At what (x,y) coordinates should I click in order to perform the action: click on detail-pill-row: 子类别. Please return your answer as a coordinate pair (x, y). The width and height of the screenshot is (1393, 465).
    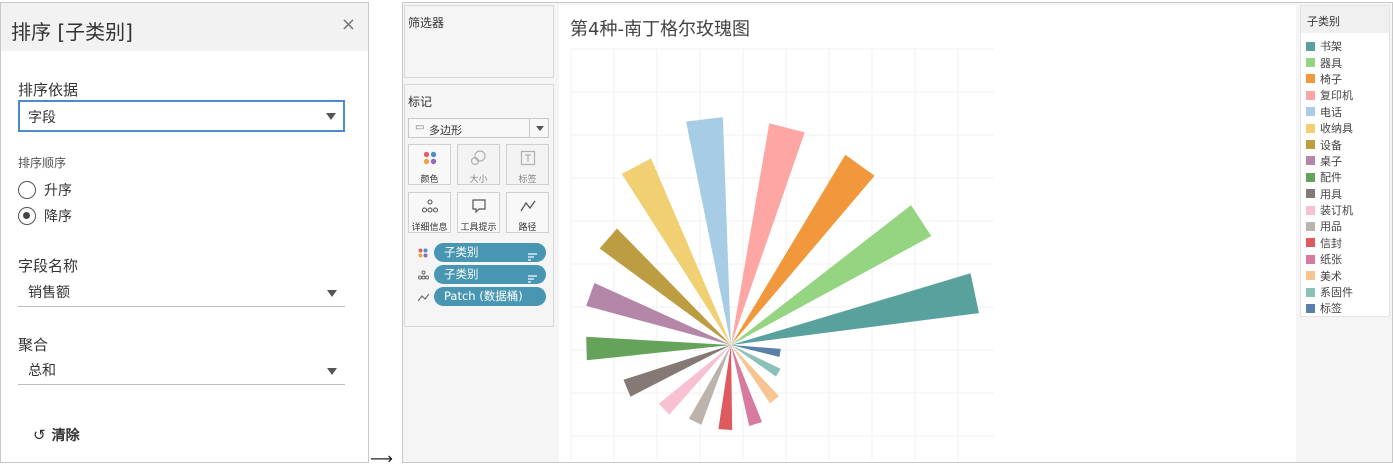
    Looking at the image, I should click on (479, 275).